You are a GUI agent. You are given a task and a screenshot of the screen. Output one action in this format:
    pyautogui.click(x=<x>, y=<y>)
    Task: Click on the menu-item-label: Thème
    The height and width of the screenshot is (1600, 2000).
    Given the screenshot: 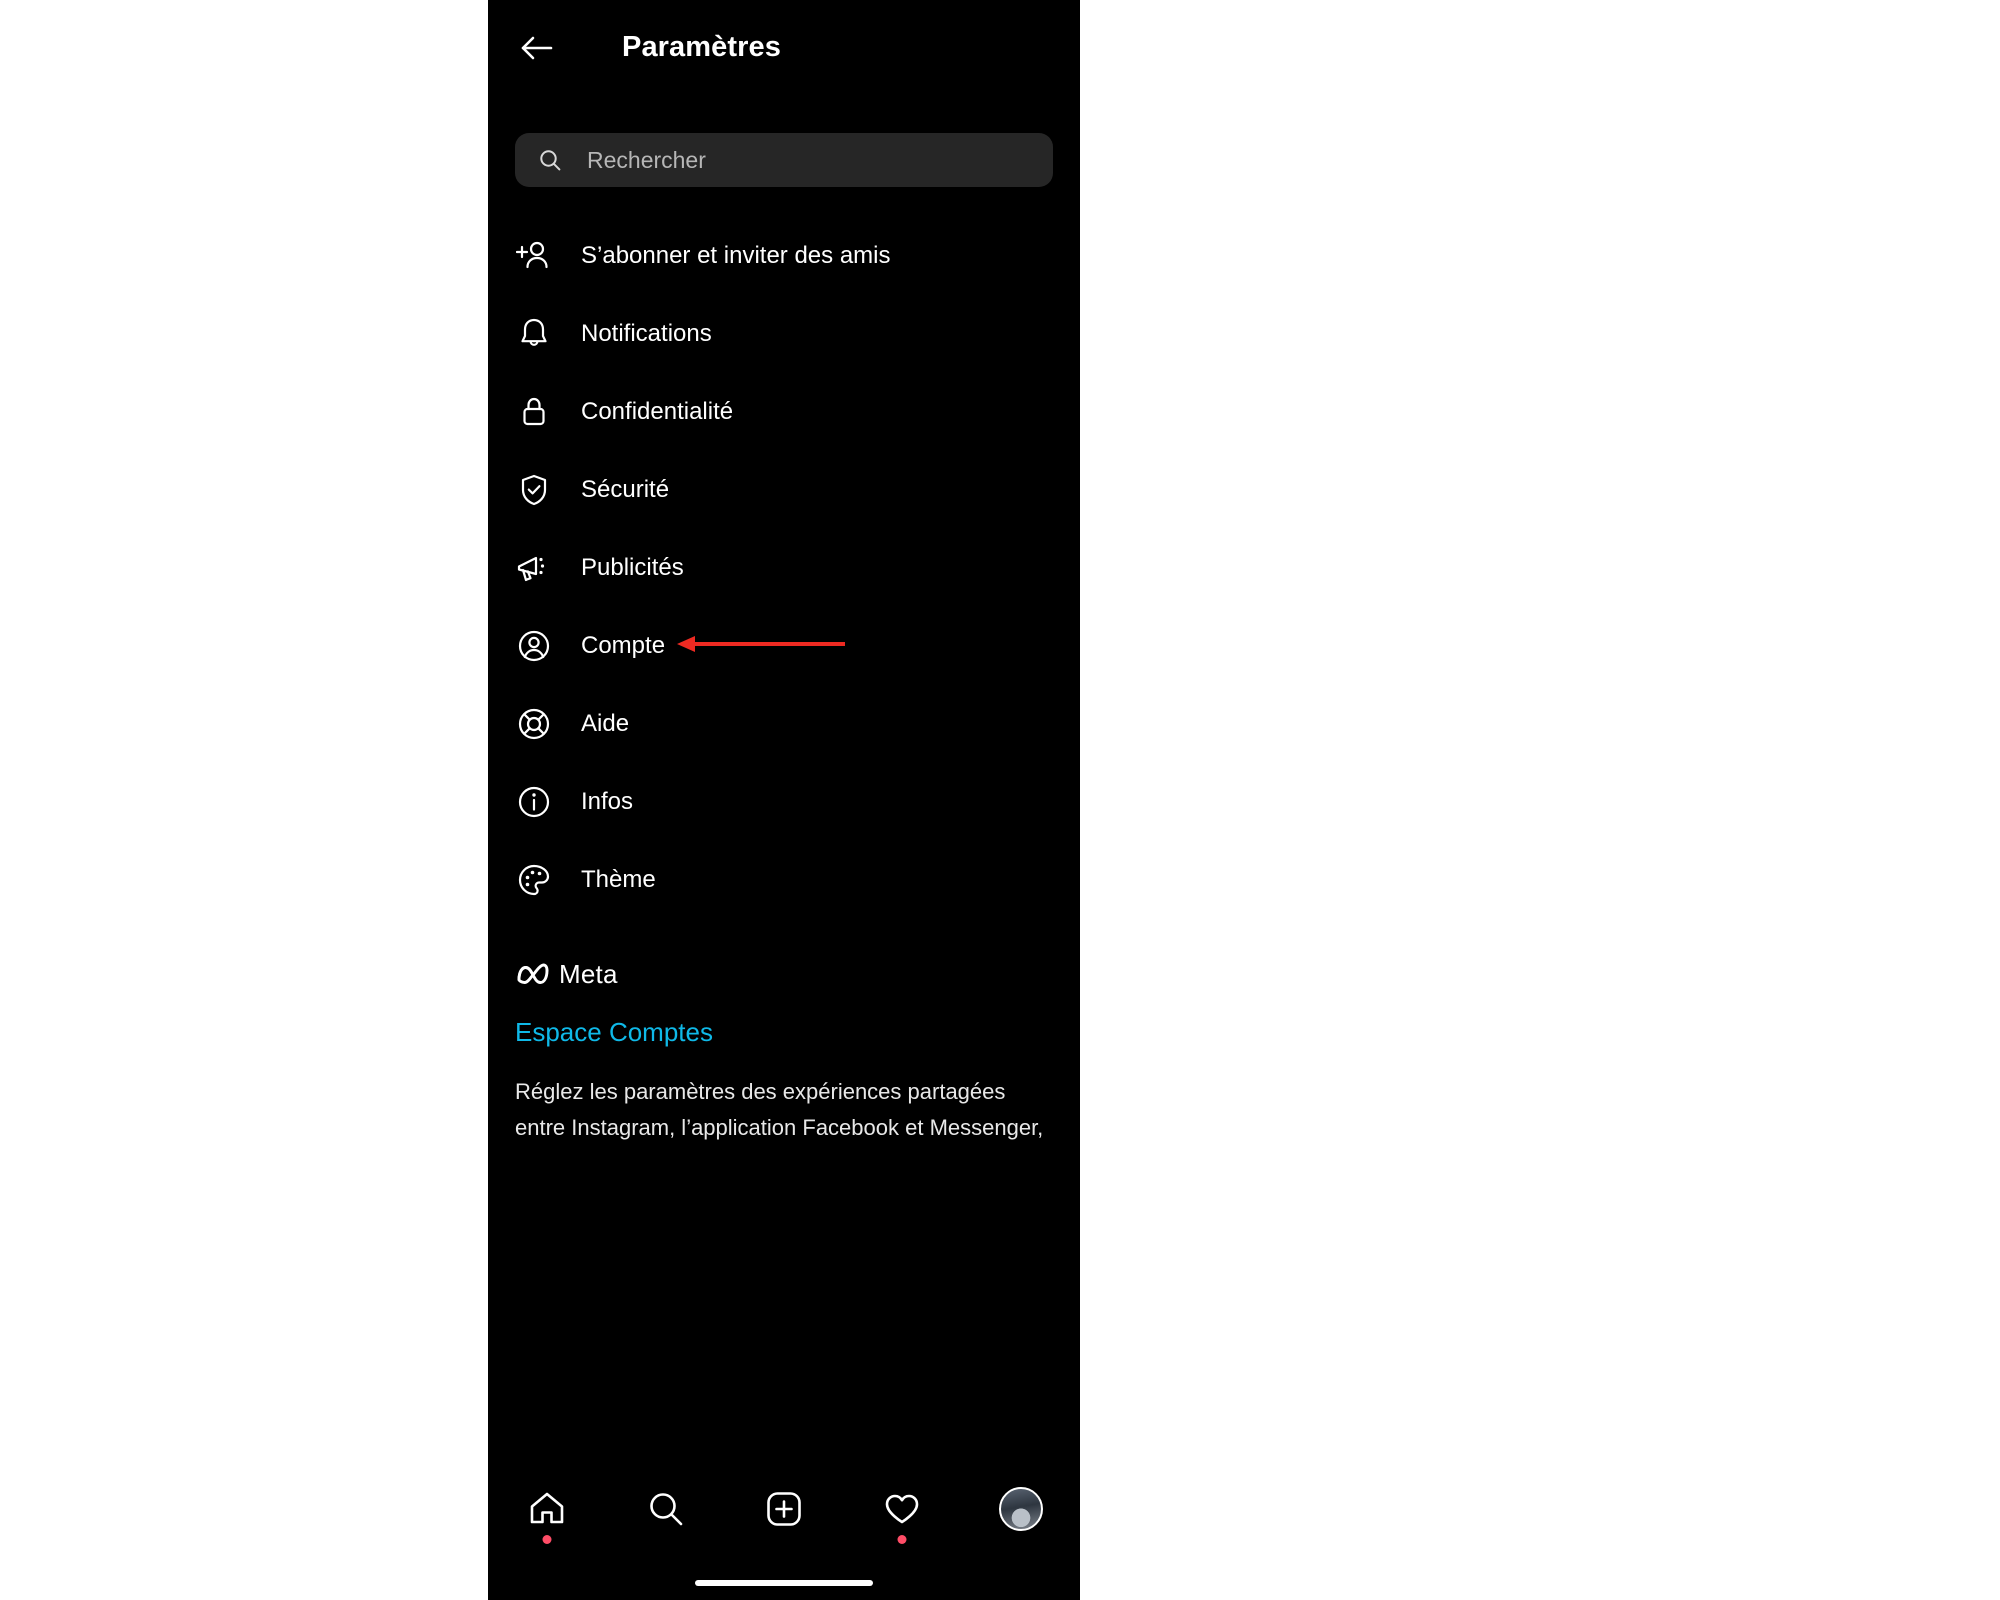 What is the action you would take?
    pyautogui.click(x=618, y=879)
    